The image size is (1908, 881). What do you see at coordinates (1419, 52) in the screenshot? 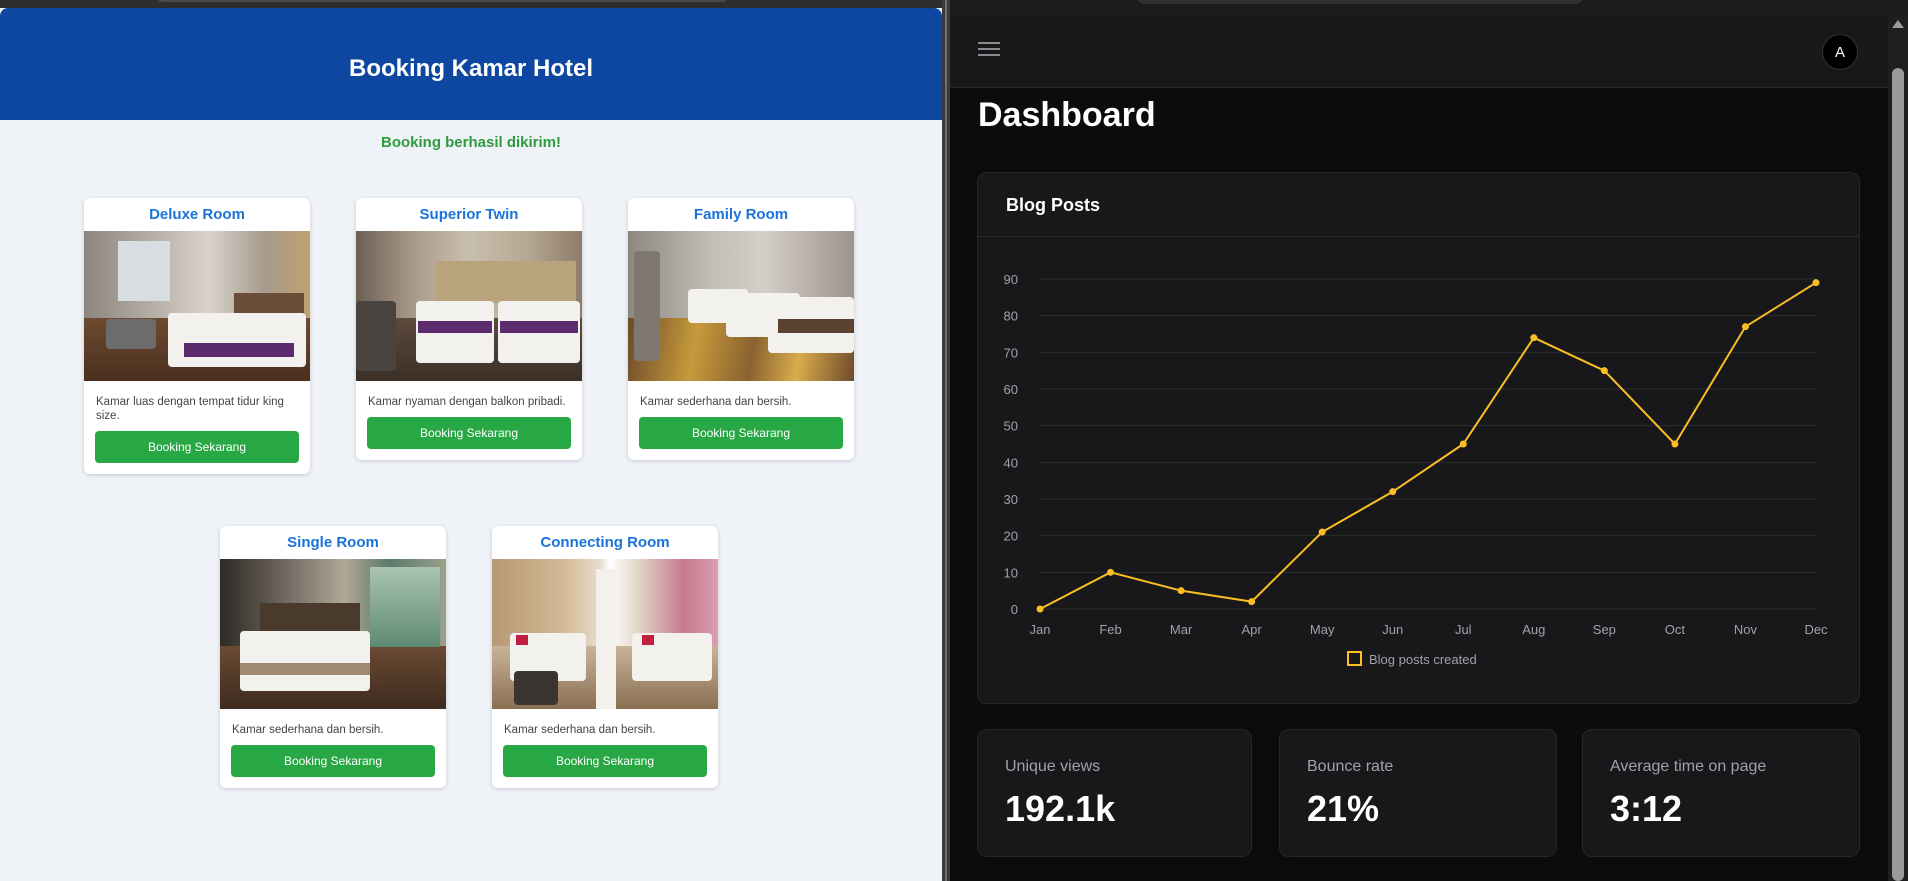
I see `dashboard-header: A` at bounding box center [1419, 52].